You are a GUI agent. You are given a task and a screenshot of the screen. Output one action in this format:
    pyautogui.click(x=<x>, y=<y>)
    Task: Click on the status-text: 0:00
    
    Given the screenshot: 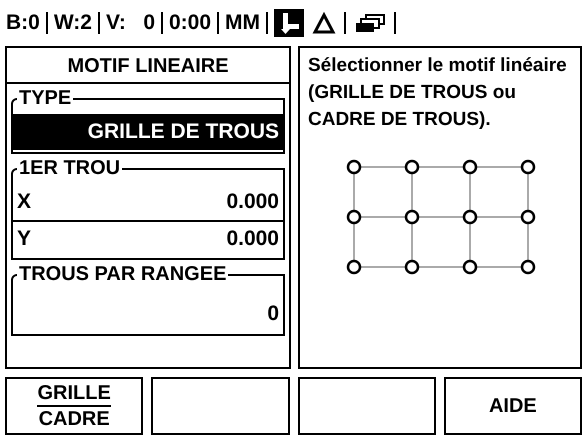 What is the action you would take?
    pyautogui.click(x=190, y=23)
    